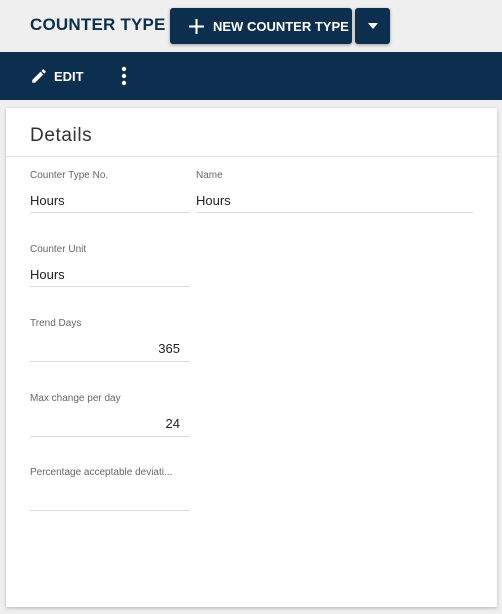 This screenshot has width=502, height=614. What do you see at coordinates (213, 200) in the screenshot?
I see `name-value: Hours` at bounding box center [213, 200].